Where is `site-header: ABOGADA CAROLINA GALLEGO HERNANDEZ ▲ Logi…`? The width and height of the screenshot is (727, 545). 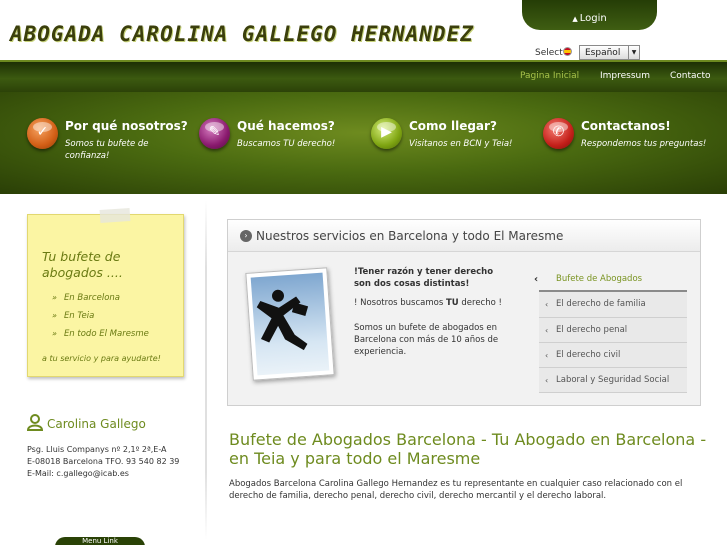
site-header: ABOGADA CAROLINA GALLEGO HERNANDEZ ▲ Logi… is located at coordinates (363, 30).